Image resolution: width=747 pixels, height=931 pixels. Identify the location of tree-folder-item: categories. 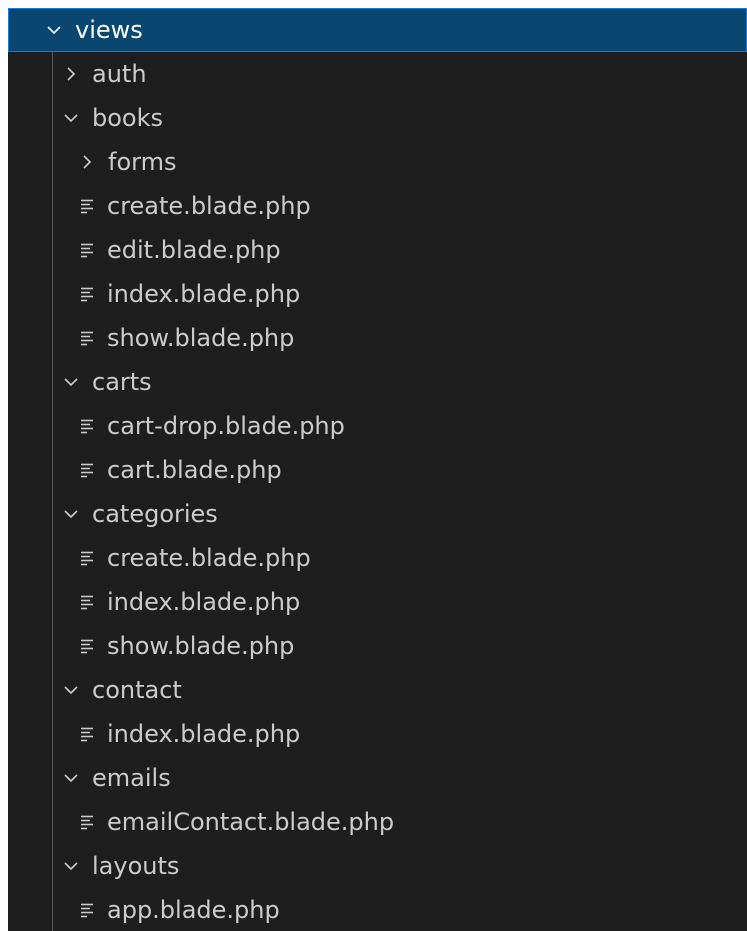
(377, 514).